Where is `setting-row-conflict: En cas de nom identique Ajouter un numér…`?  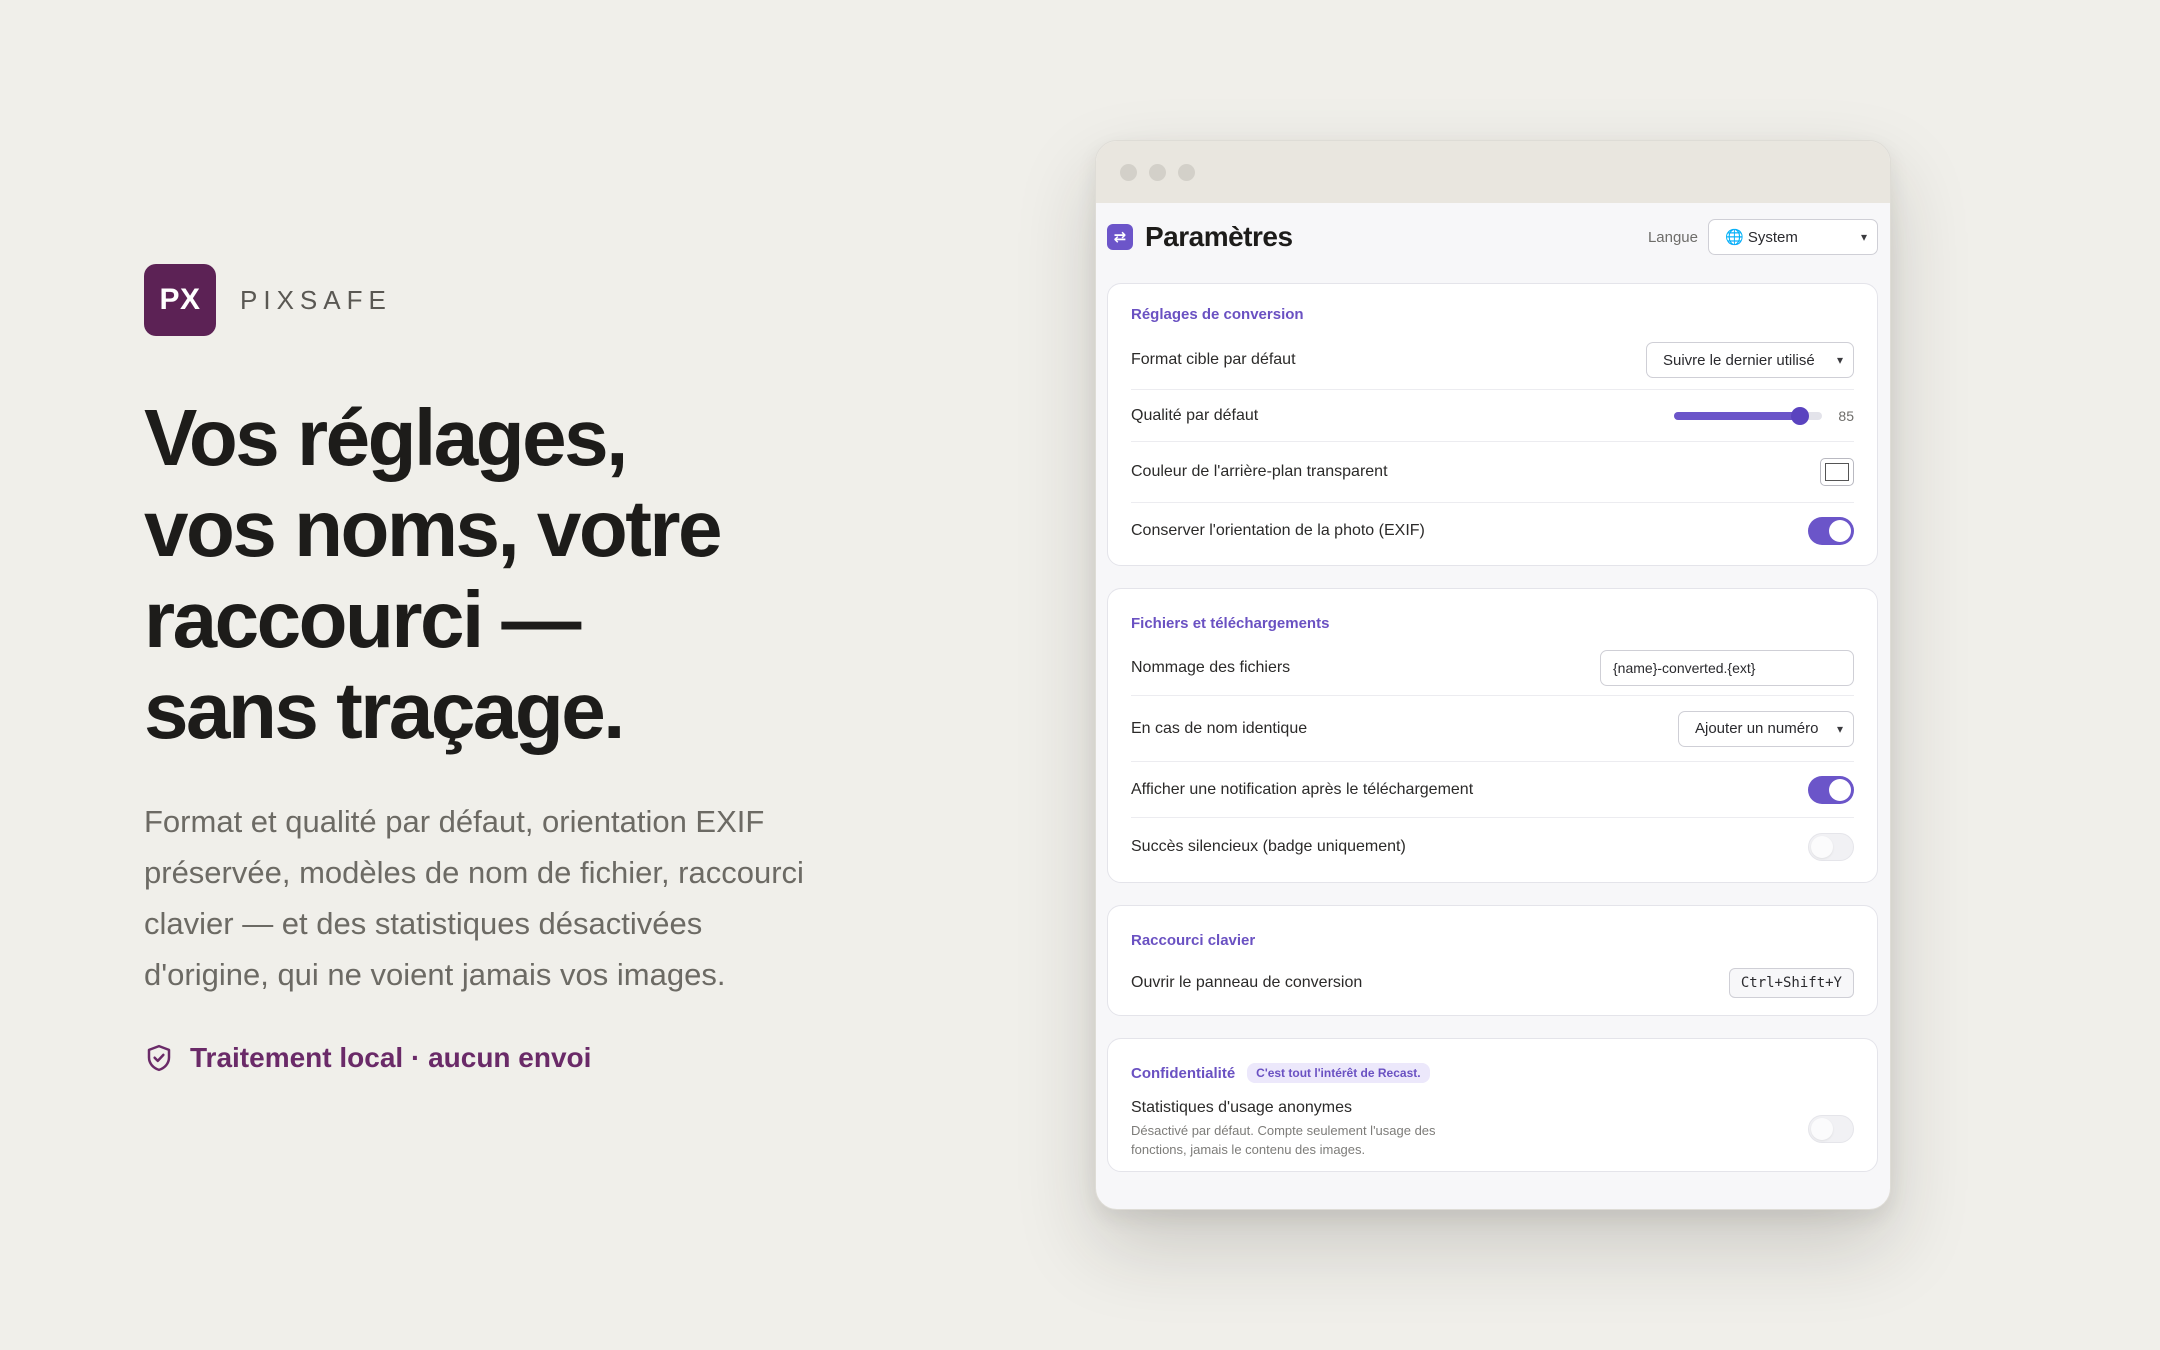 setting-row-conflict: En cas de nom identique Ajouter un numér… is located at coordinates (1492, 729).